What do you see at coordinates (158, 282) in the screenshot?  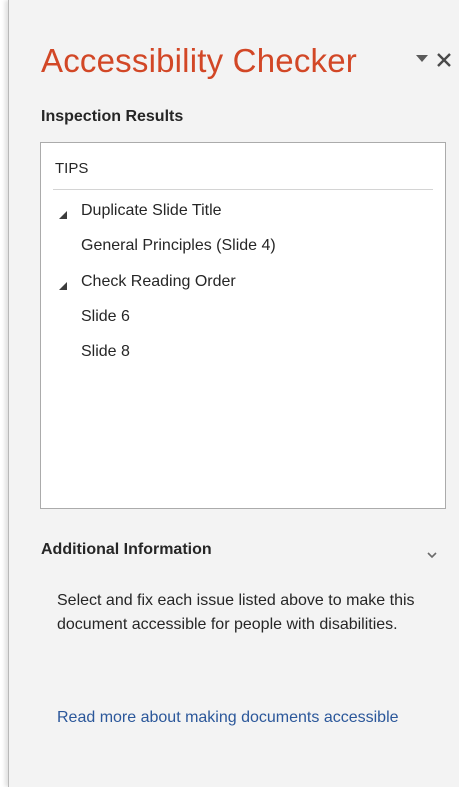 I see `tree-group-check-reading-order: Check Reading Order` at bounding box center [158, 282].